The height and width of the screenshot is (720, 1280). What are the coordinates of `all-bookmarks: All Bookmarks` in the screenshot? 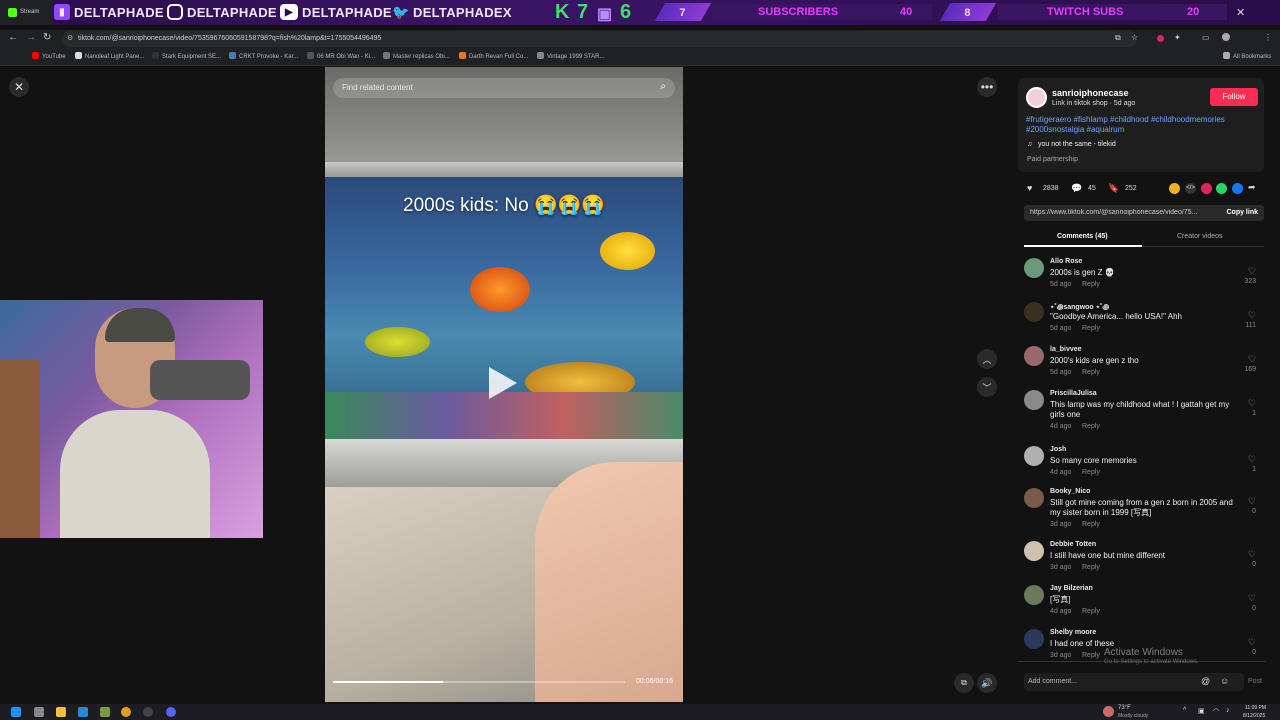 It's located at (1247, 56).